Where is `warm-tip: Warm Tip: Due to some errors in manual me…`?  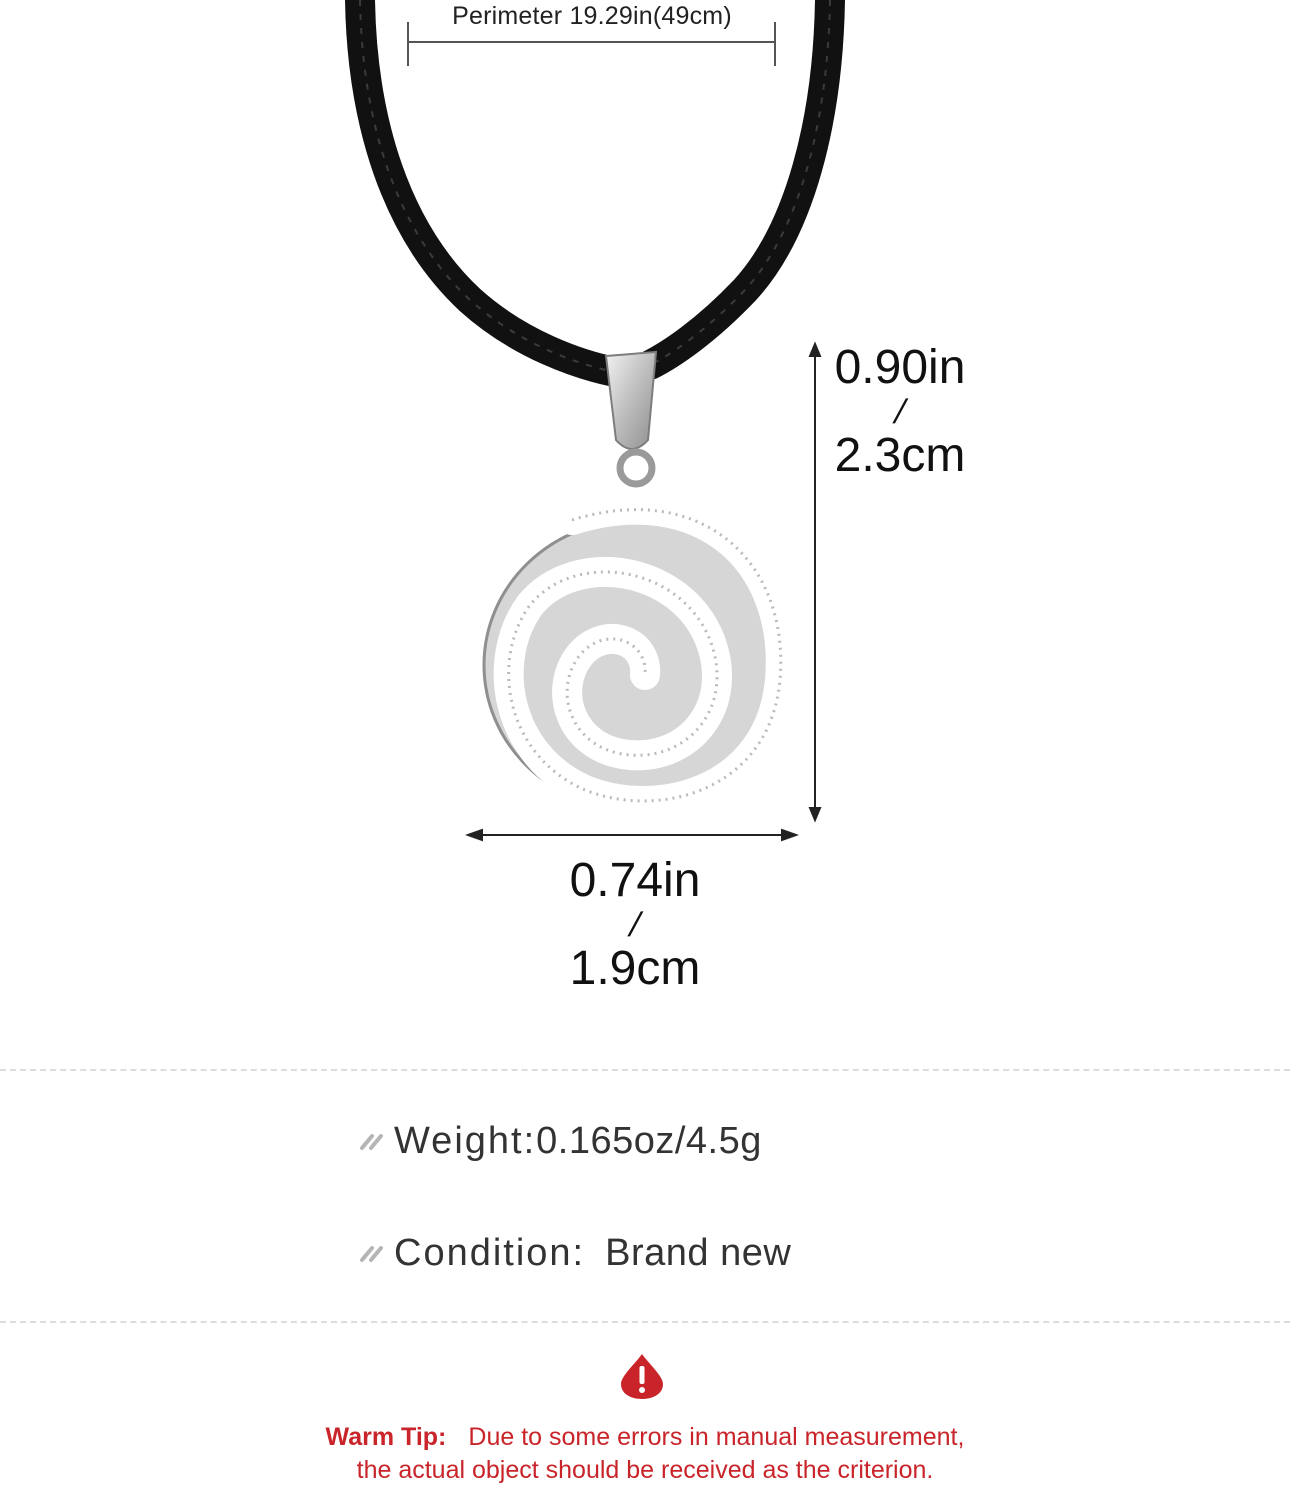
warm-tip: Warm Tip: Due to some errors in manual me… is located at coordinates (645, 1454).